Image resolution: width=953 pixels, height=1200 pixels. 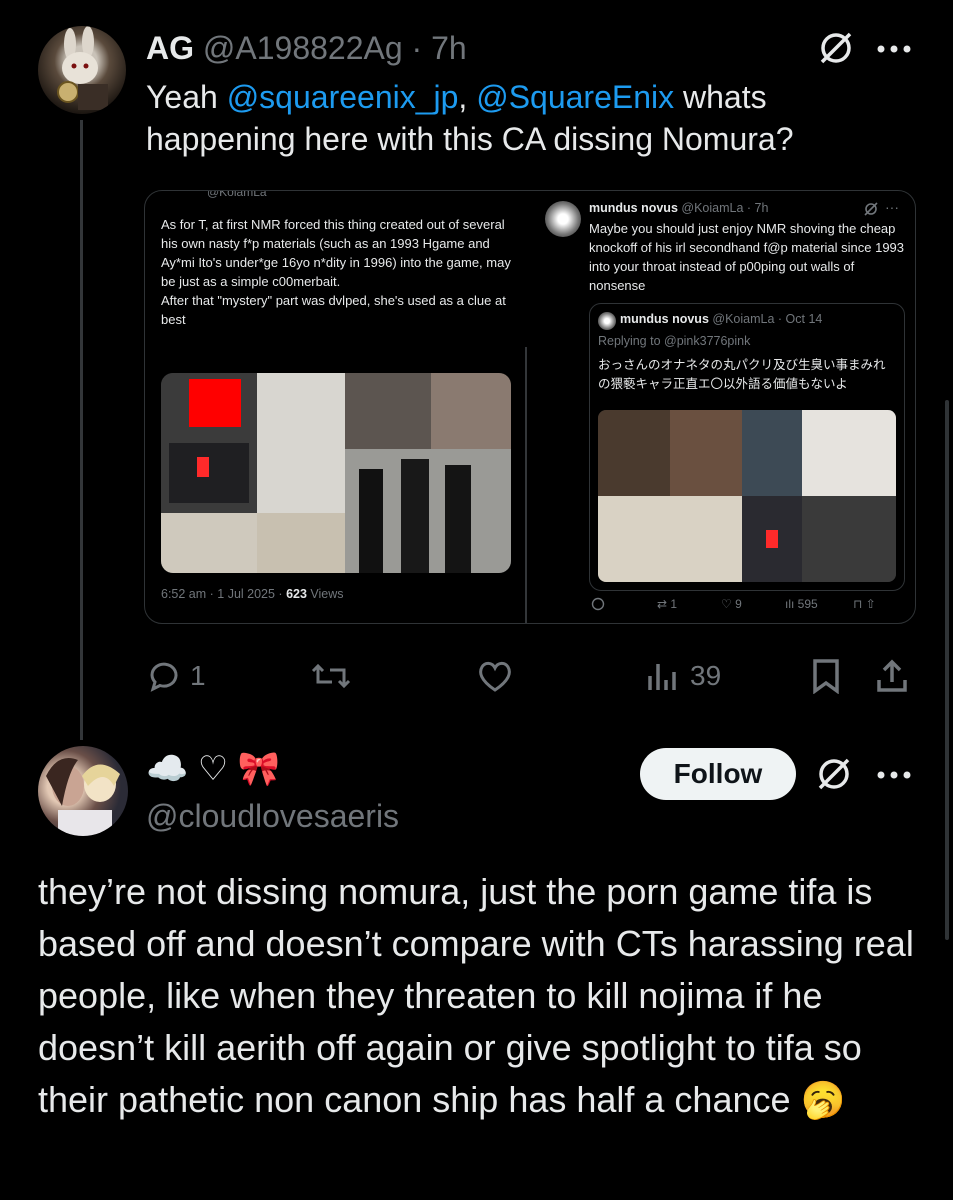 I want to click on tweet1-comma: ,, so click(x=463, y=97).